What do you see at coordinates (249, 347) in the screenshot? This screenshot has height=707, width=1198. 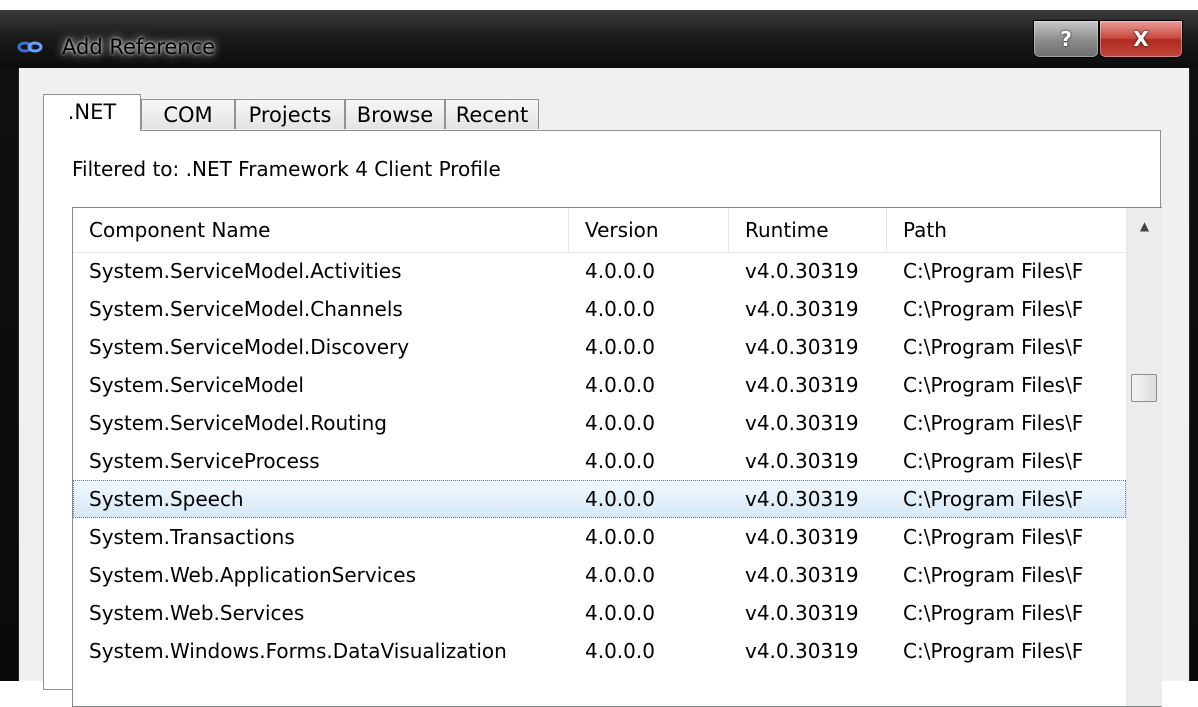 I see `cell-component-name: System.ServiceModel.Discovery` at bounding box center [249, 347].